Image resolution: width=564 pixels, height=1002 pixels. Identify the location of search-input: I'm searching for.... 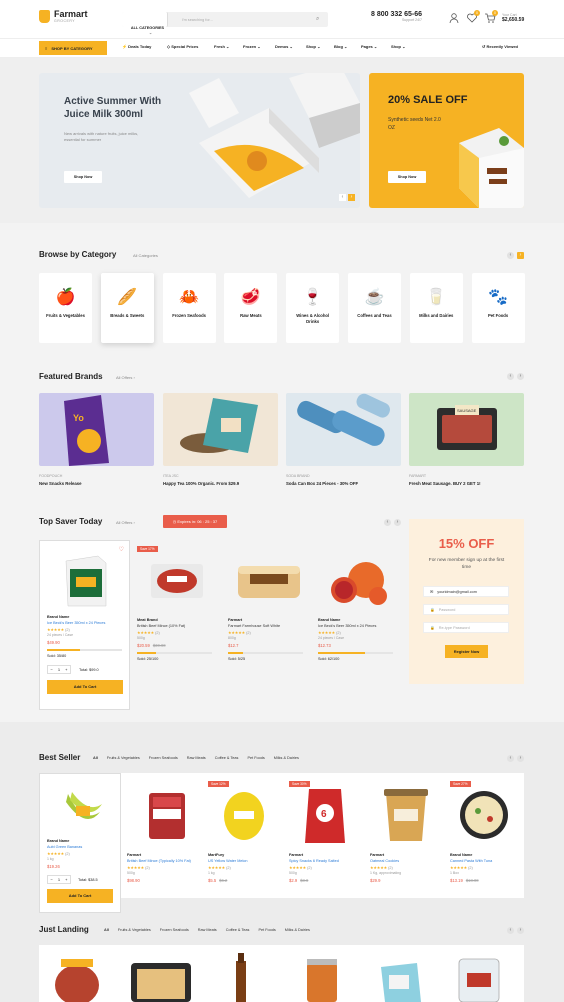
(246, 20).